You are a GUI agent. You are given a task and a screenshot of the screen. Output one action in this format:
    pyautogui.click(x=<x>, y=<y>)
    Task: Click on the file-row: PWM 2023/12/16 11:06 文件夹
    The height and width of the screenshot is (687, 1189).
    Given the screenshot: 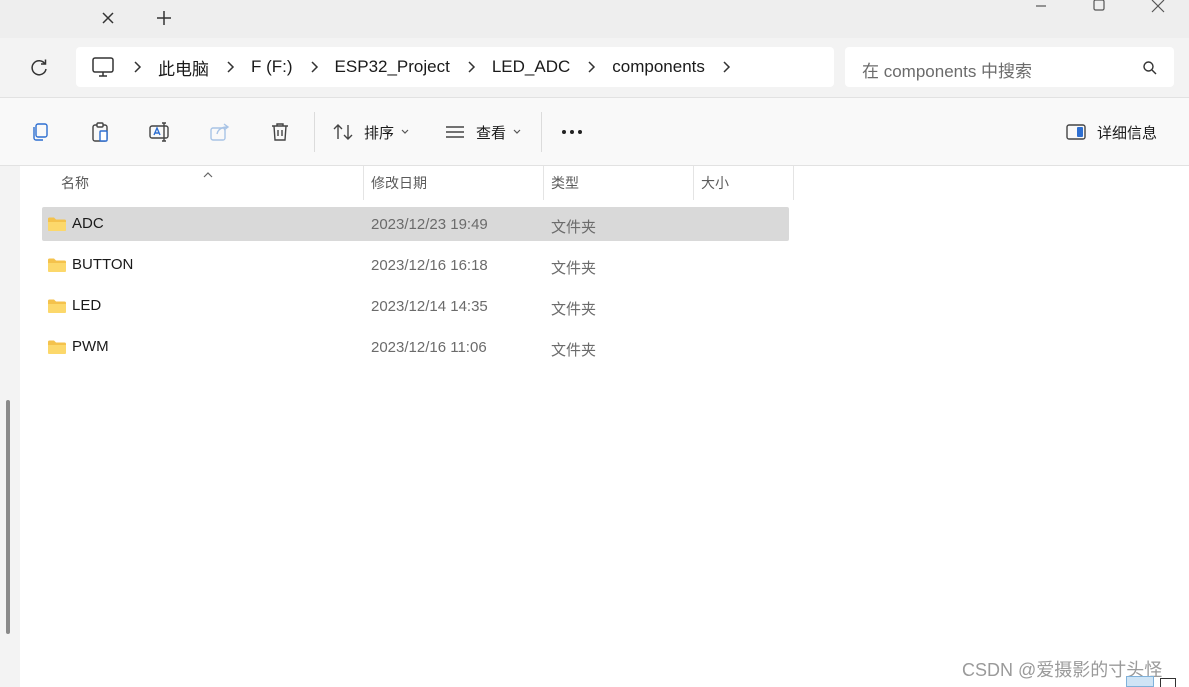 What is the action you would take?
    pyautogui.click(x=415, y=347)
    